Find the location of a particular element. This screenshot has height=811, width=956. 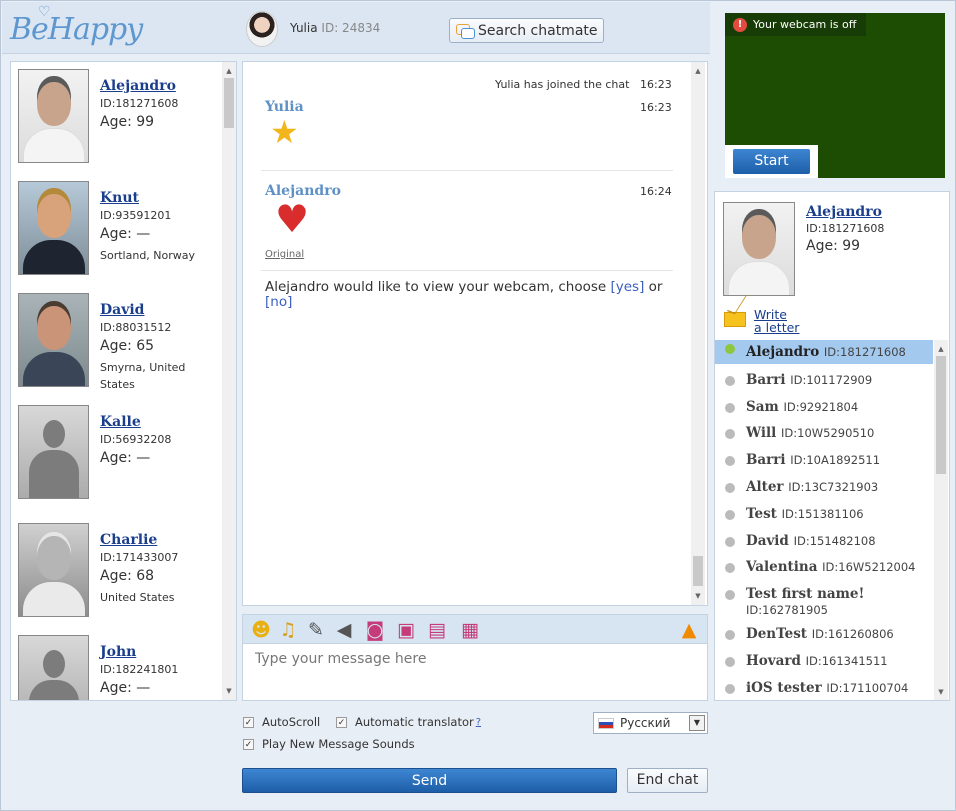

end-chat-button: End chat is located at coordinates (667, 780).